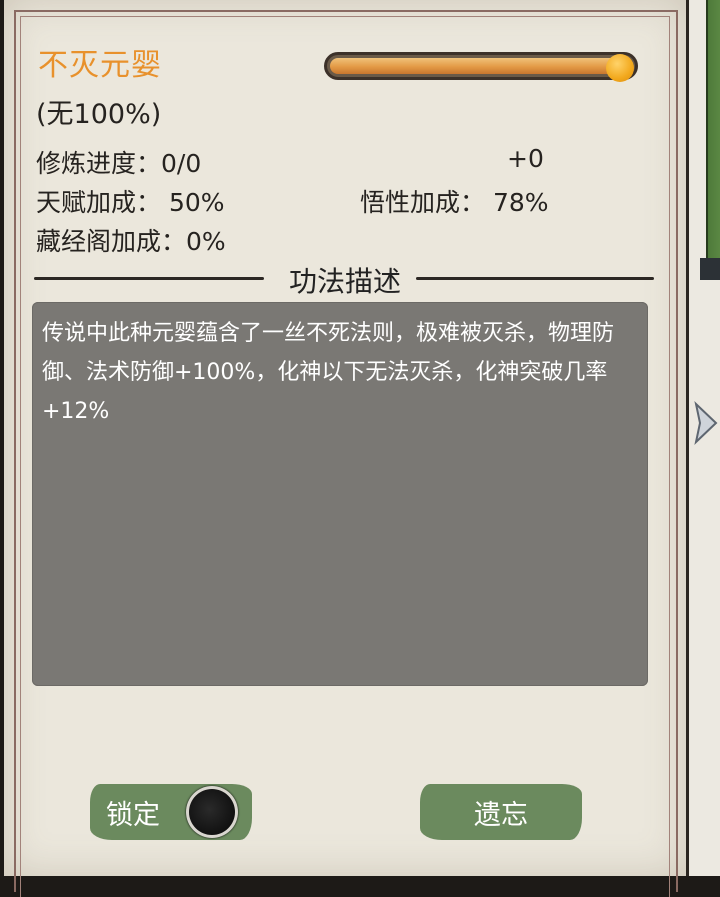  Describe the element at coordinates (525, 158) in the screenshot. I see `bonus-value: +0` at that location.